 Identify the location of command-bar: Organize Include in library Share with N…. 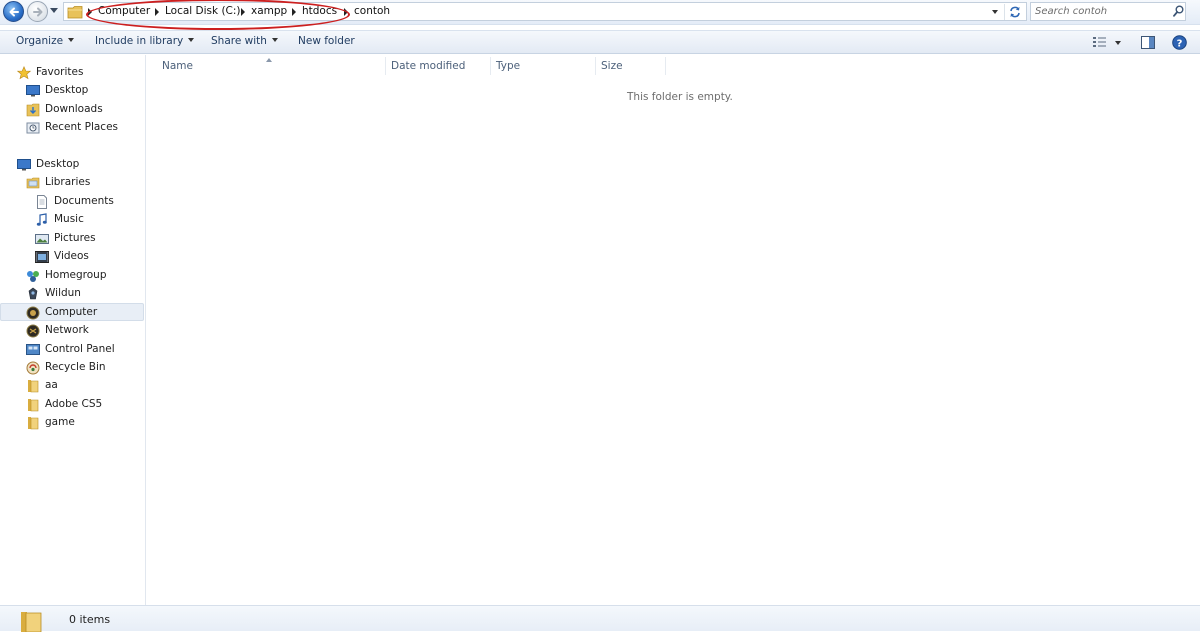
(600, 42).